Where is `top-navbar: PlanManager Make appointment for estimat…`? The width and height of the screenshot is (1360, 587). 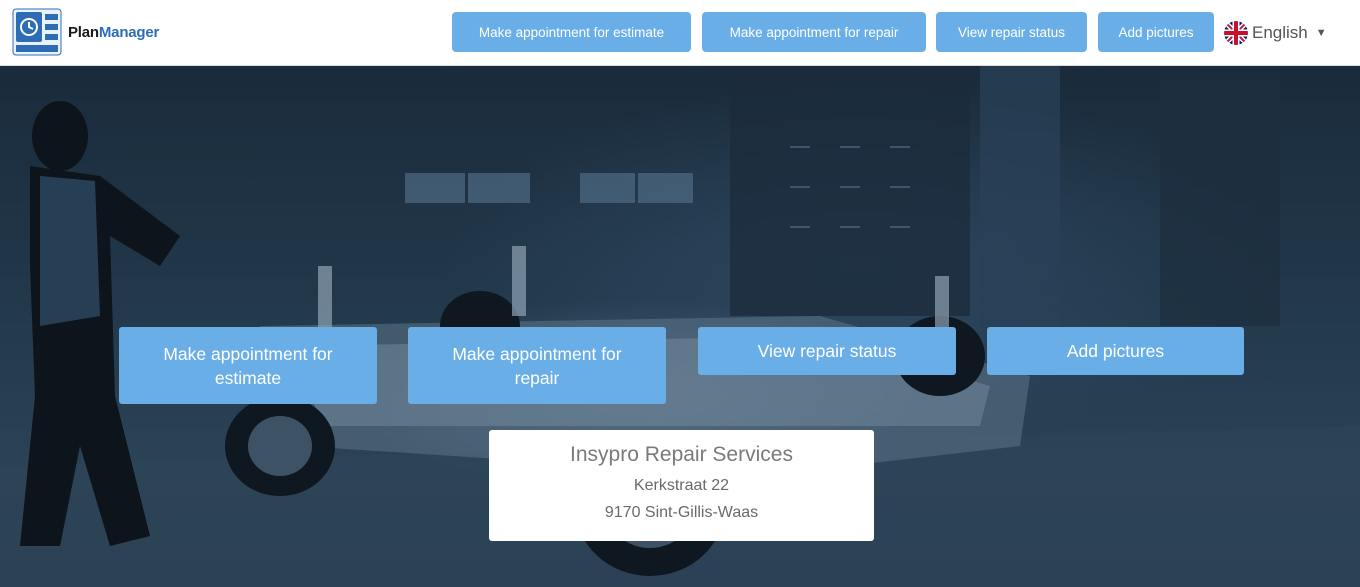 top-navbar: PlanManager Make appointment for estimat… is located at coordinates (680, 33).